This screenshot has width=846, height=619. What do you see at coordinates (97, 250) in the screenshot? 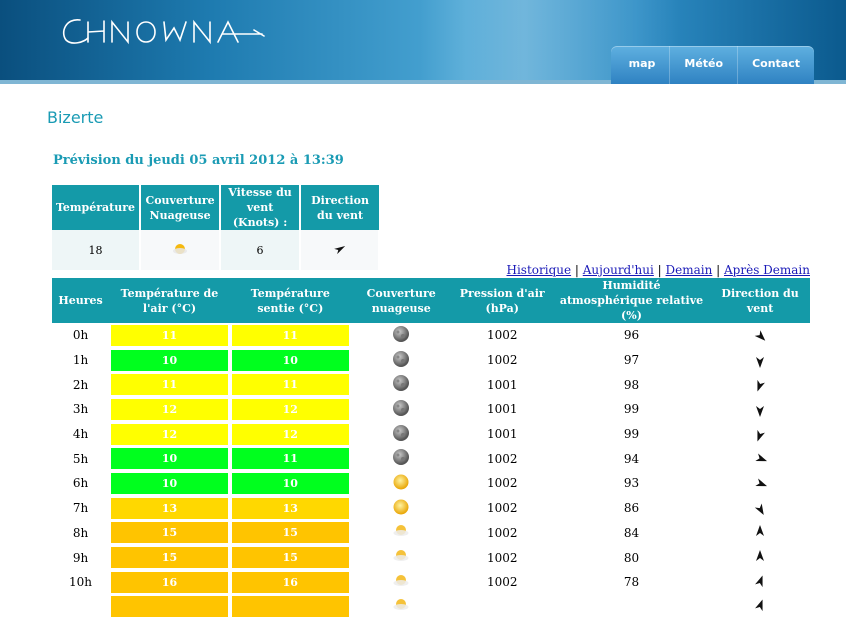
I see `current-temperature: 18` at bounding box center [97, 250].